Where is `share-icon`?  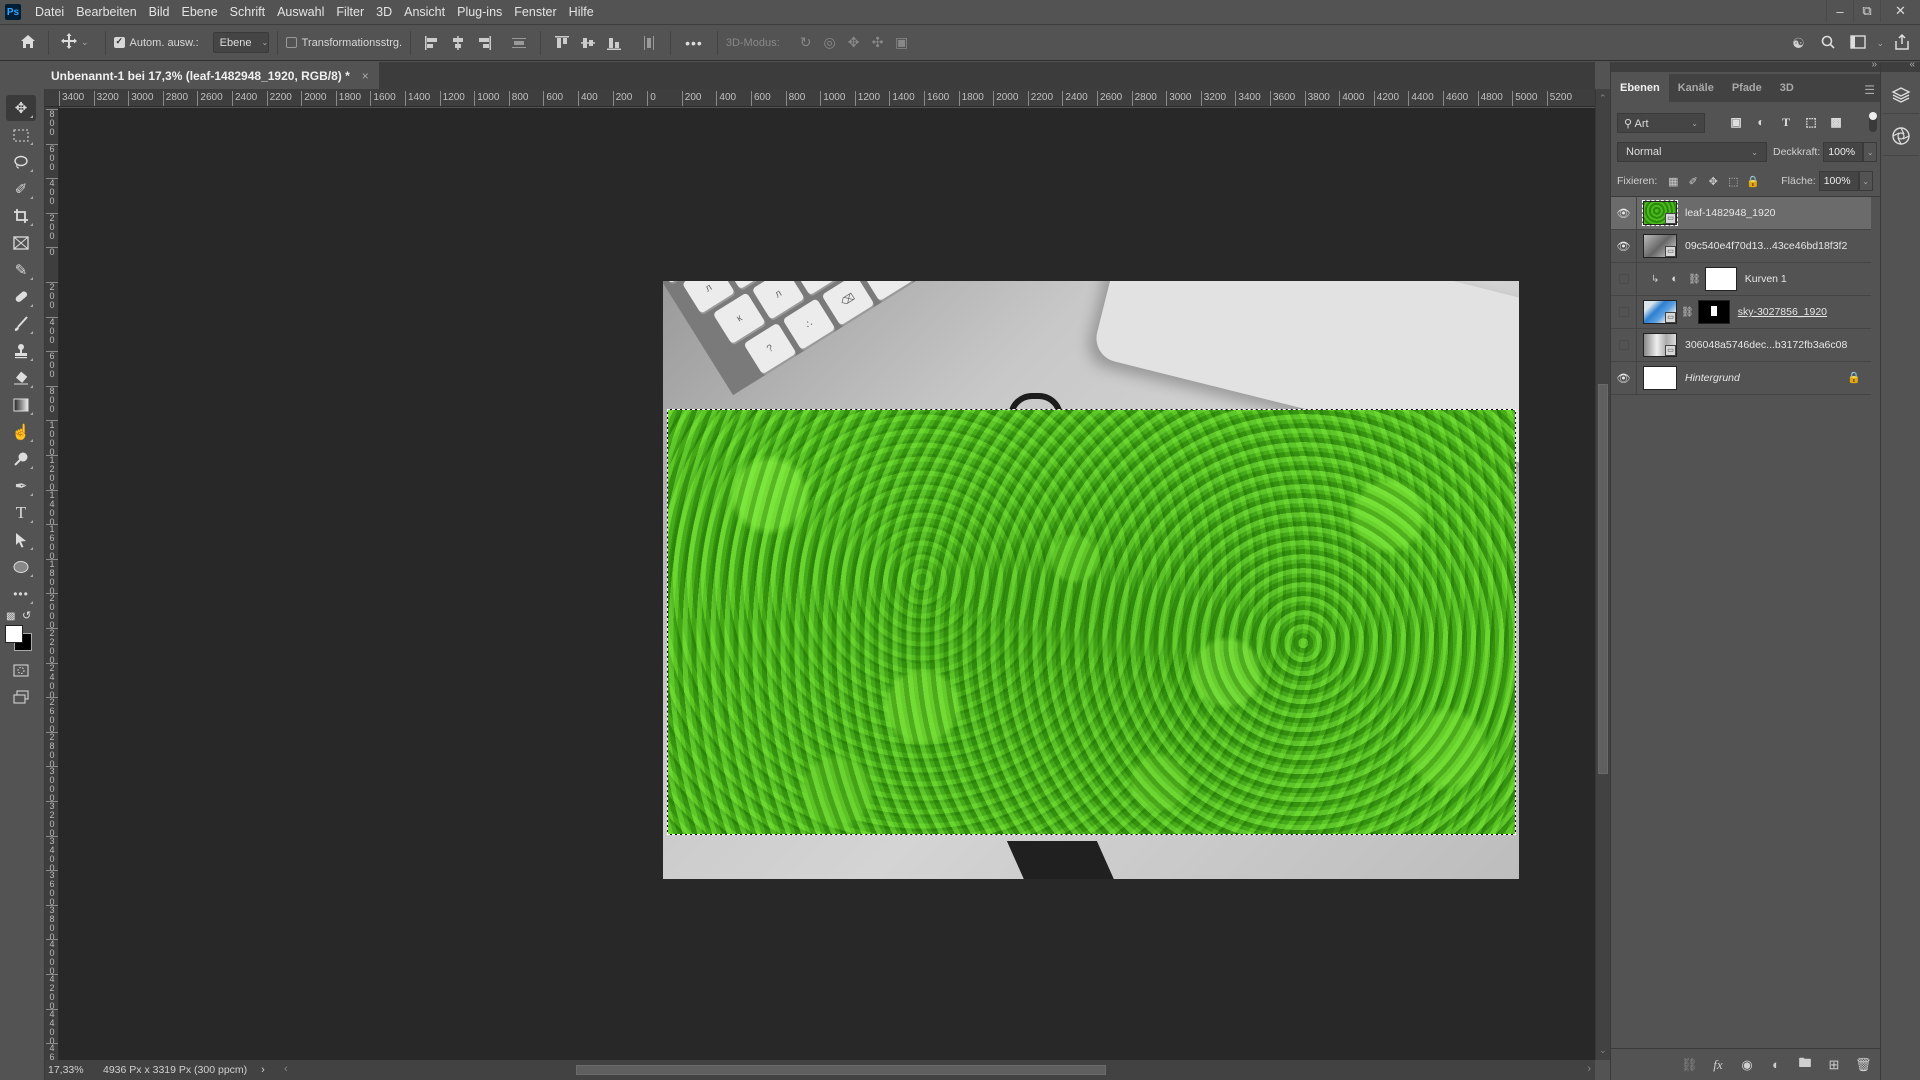
share-icon is located at coordinates (1902, 43).